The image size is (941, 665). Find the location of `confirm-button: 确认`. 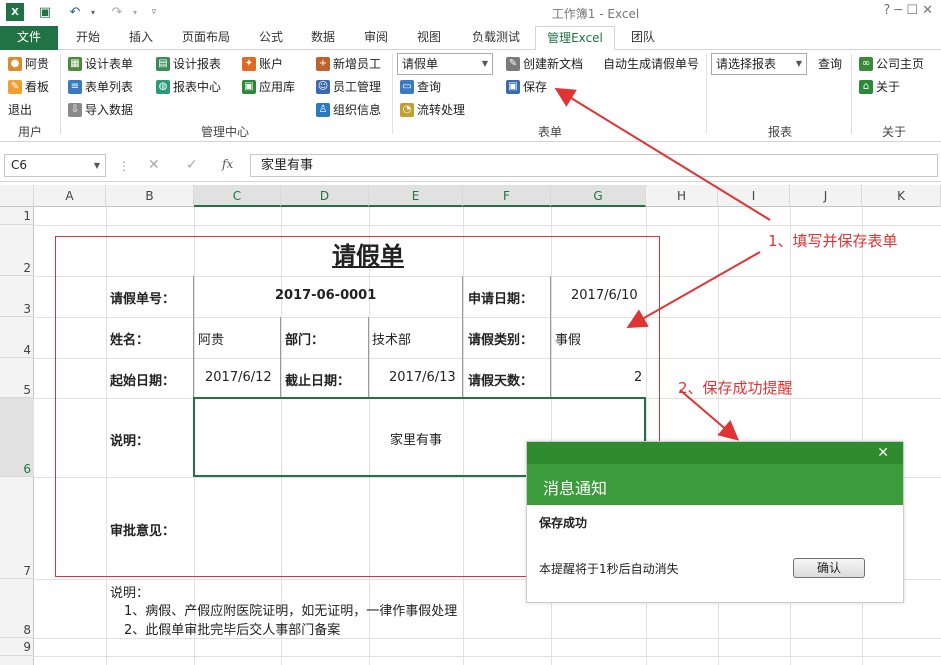

confirm-button: 确认 is located at coordinates (829, 568).